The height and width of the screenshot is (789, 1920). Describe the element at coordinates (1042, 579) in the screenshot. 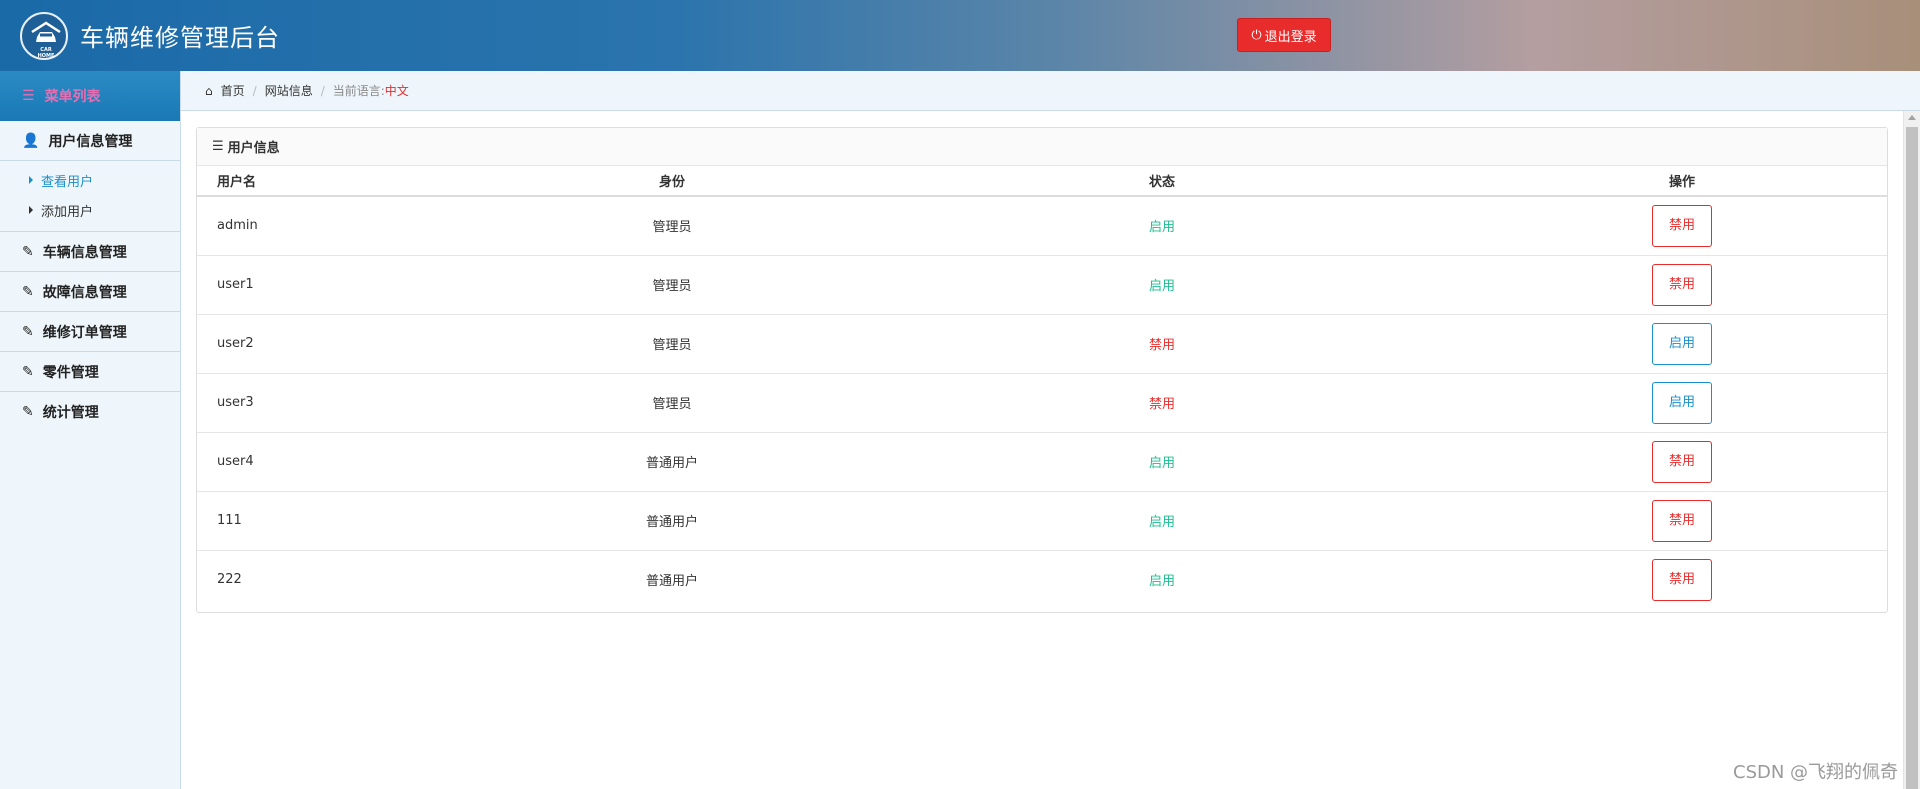

I see `table-row: 222 普通用户 启用 禁用` at that location.